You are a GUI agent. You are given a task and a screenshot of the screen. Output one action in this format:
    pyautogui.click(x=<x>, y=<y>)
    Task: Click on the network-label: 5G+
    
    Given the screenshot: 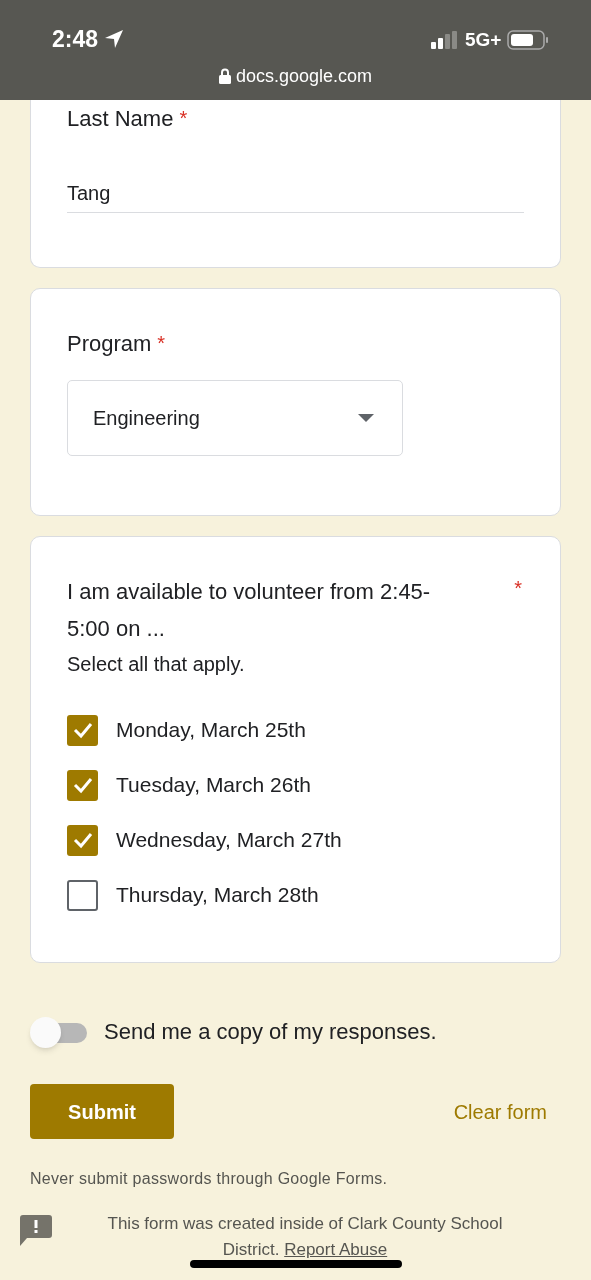 What is the action you would take?
    pyautogui.click(x=483, y=40)
    